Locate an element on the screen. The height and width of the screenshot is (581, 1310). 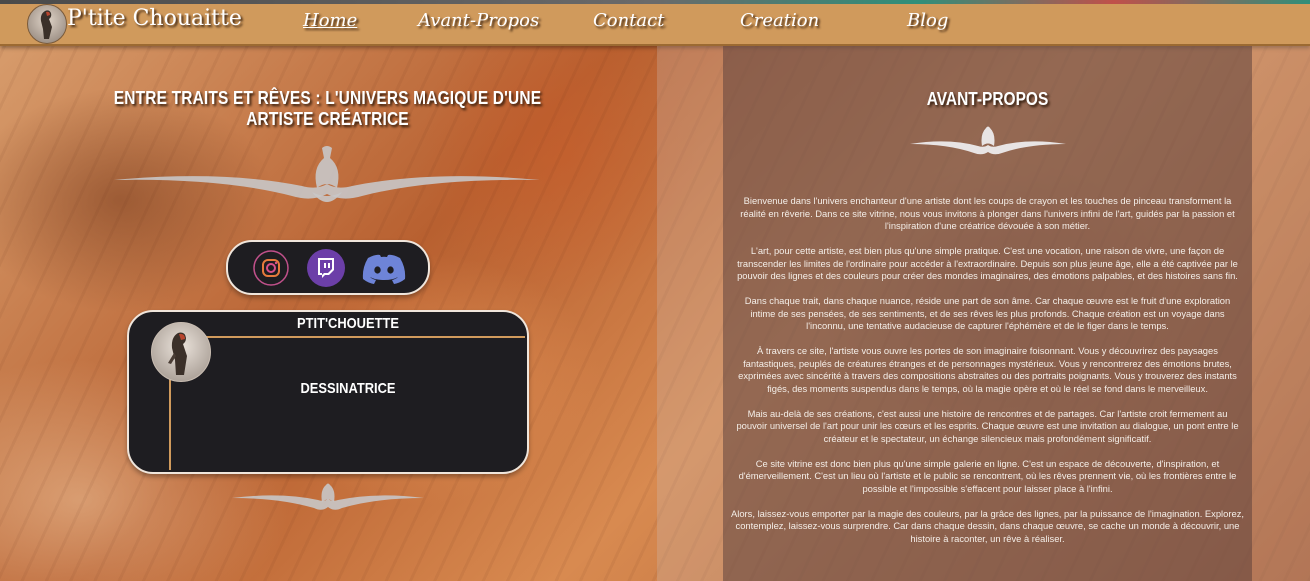
nav-contact: Contact is located at coordinates (628, 20).